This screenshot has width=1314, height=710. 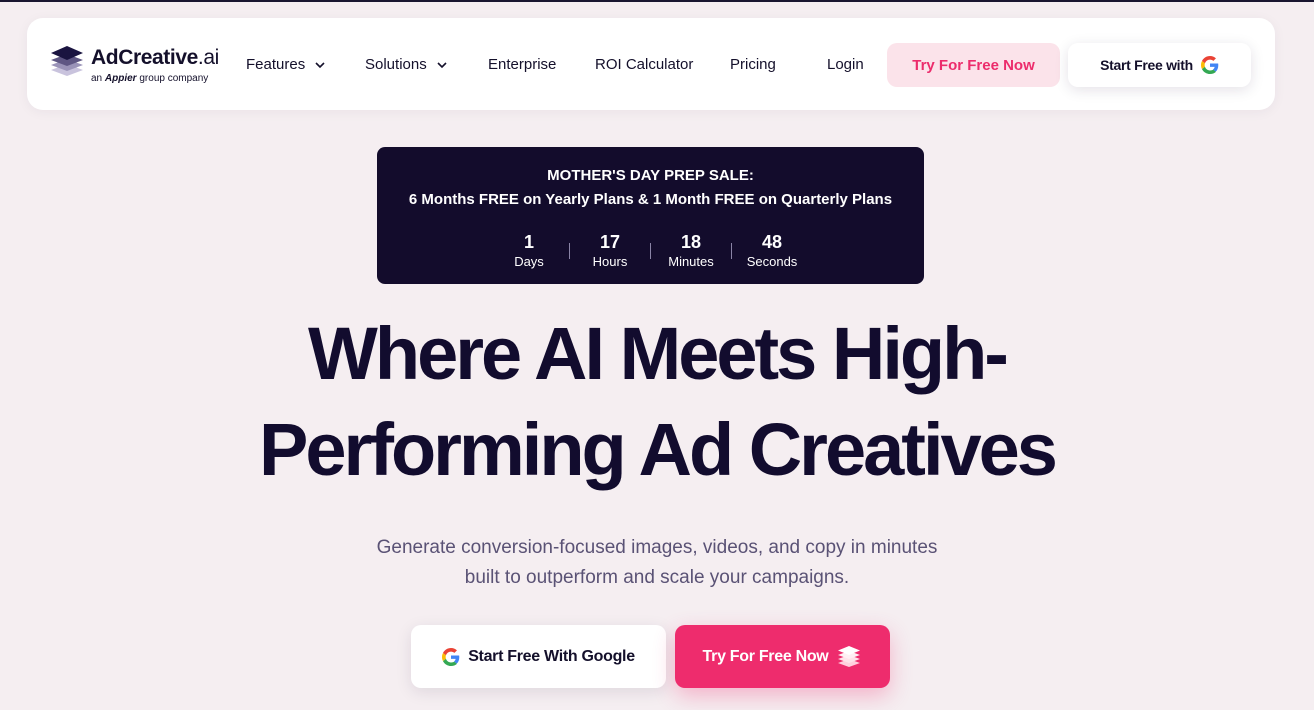 I want to click on countdown-seconds-value: 48, so click(x=772, y=242).